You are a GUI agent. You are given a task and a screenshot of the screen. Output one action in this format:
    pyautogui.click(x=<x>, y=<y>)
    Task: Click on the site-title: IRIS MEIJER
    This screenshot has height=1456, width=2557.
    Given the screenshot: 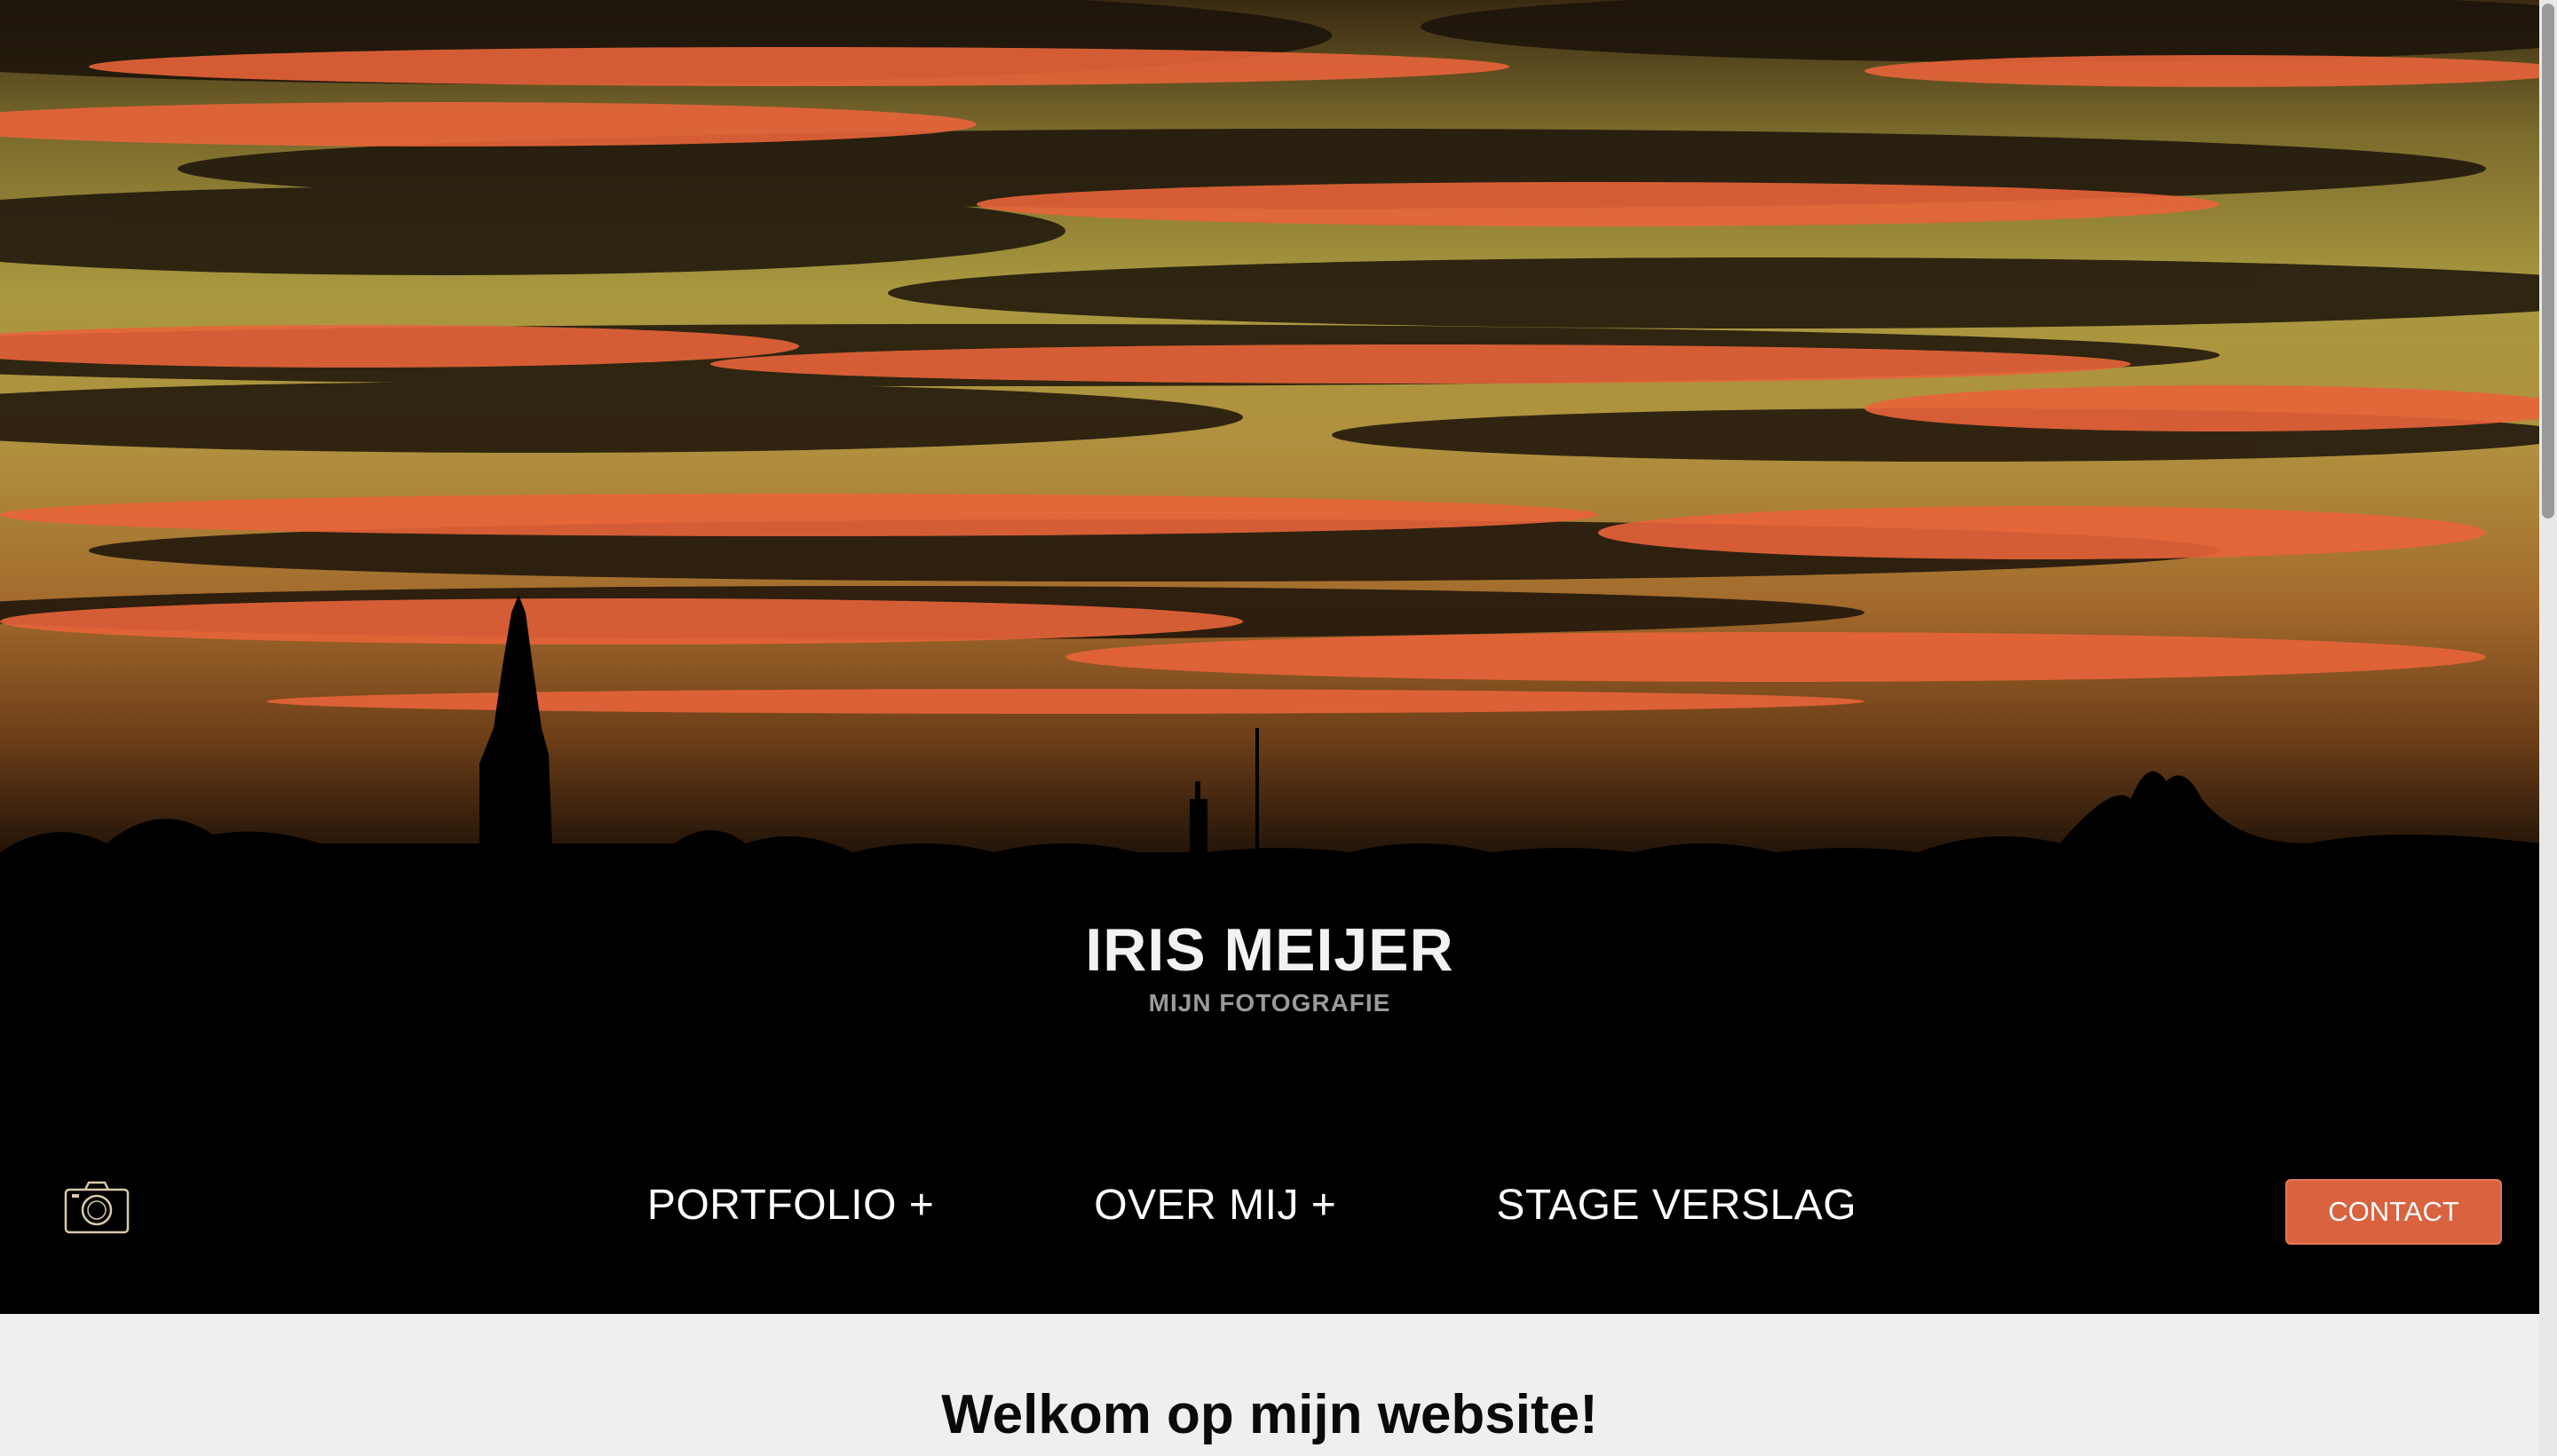 What is the action you would take?
    pyautogui.click(x=1269, y=949)
    